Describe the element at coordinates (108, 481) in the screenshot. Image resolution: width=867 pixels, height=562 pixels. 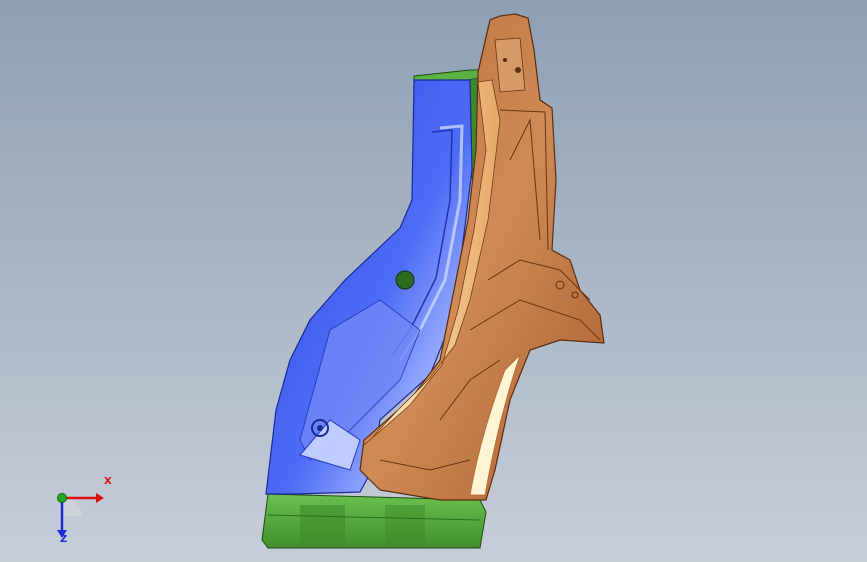
I see `x-axis-label: X` at that location.